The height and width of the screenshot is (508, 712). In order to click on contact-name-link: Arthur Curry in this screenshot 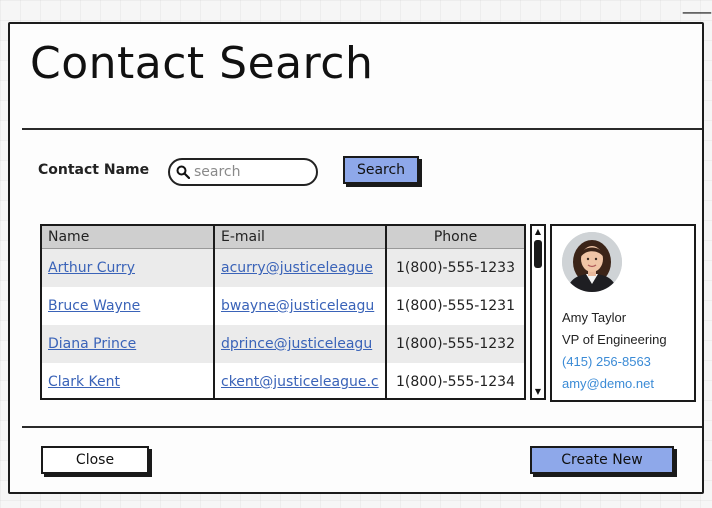, I will do `click(91, 268)`.